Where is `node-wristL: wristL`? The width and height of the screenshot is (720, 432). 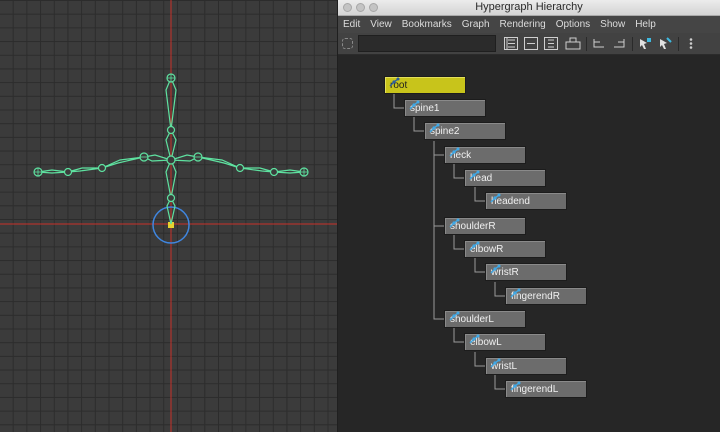
node-wristL: wristL is located at coordinates (526, 366).